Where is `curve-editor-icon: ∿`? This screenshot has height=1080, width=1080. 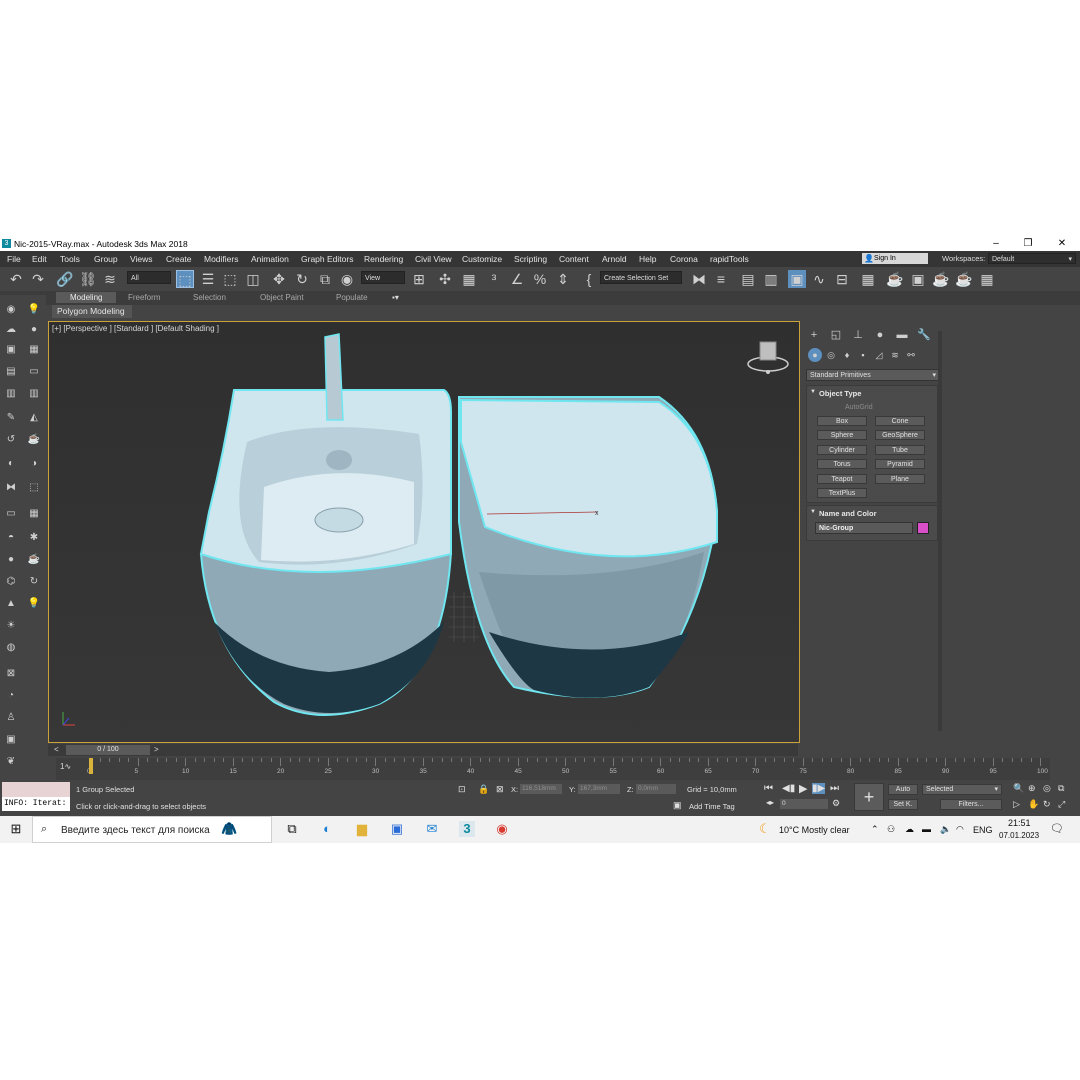 curve-editor-icon: ∿ is located at coordinates (819, 279).